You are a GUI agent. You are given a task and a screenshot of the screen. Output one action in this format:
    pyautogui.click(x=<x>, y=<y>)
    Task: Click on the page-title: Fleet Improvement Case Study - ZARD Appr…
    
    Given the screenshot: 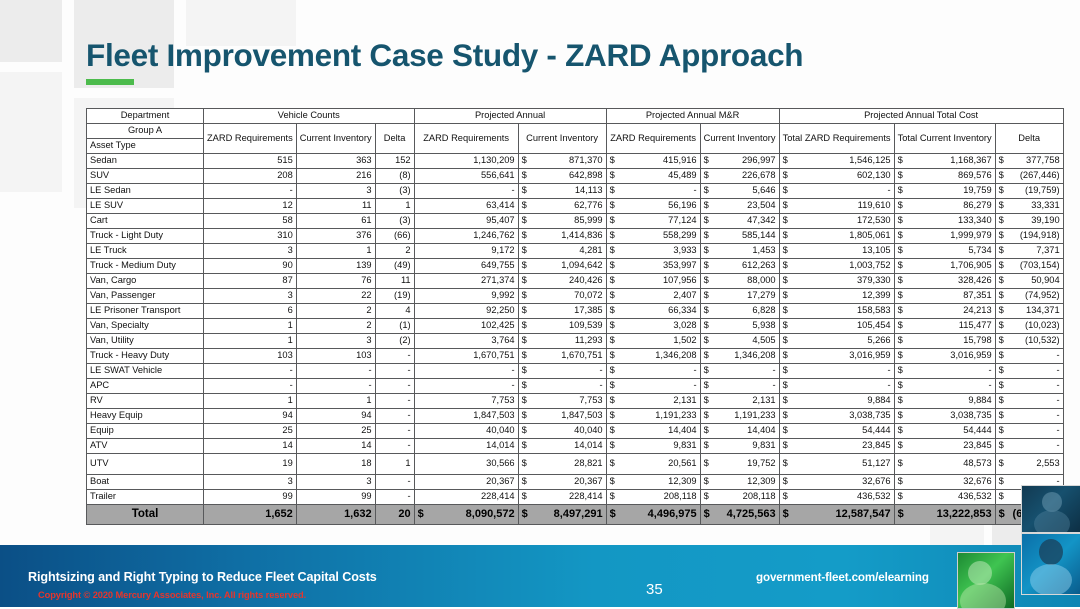 What is the action you would take?
    pyautogui.click(x=445, y=55)
    